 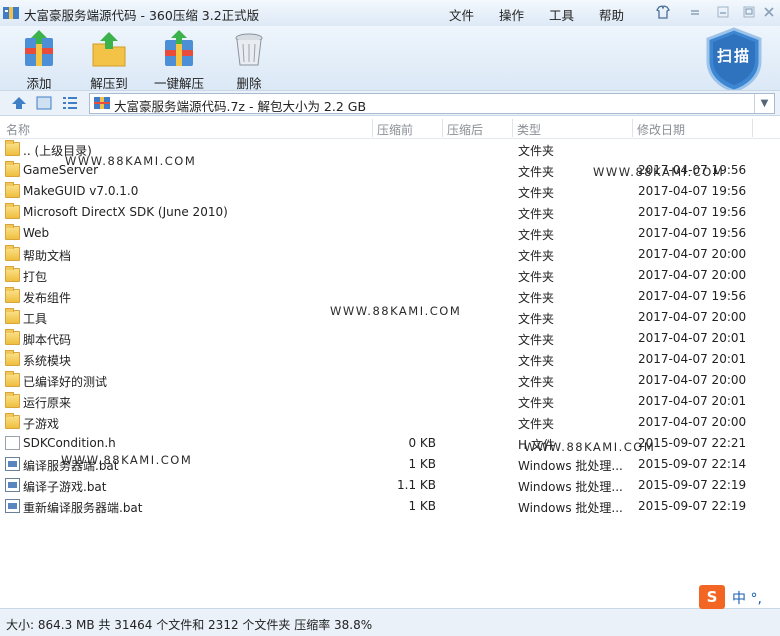 I want to click on close-icon, so click(x=769, y=12).